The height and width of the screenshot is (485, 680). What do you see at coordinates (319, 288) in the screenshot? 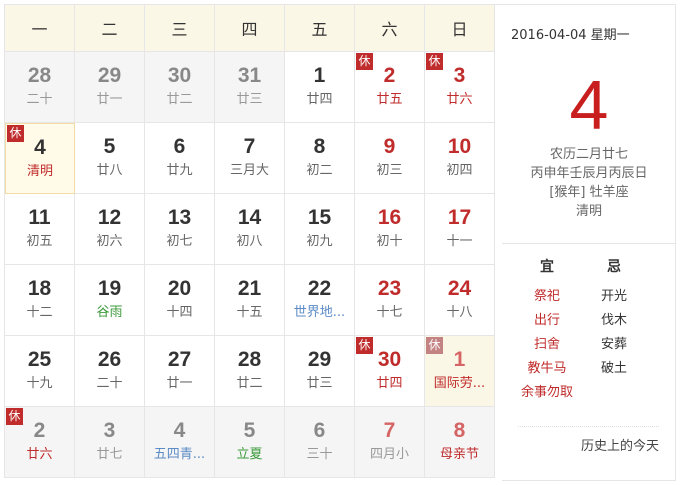
I see `day-number: 22` at bounding box center [319, 288].